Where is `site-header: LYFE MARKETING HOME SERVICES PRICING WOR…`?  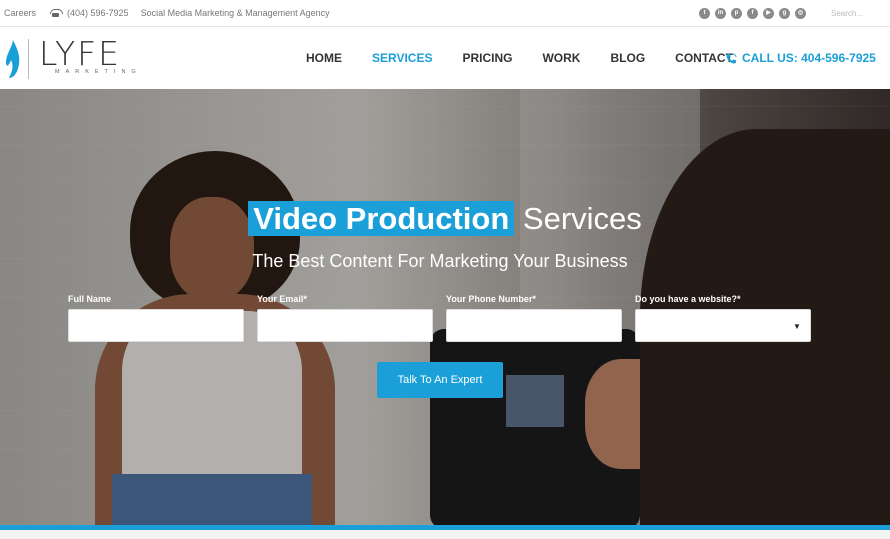
site-header: LYFE MARKETING HOME SERVICES PRICING WOR… is located at coordinates (445, 58).